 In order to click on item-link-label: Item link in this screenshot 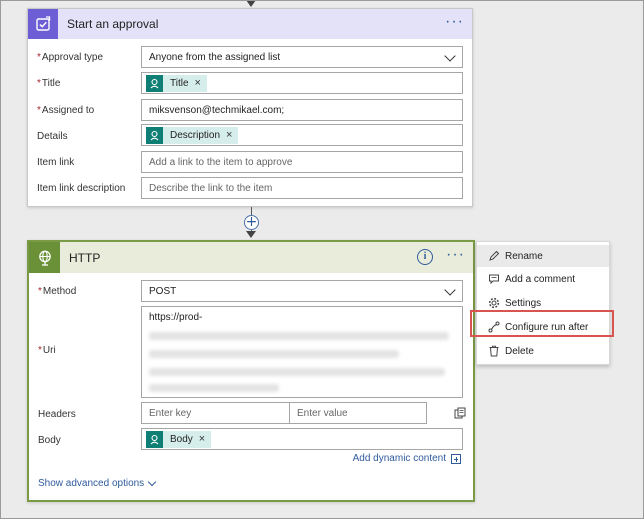, I will do `click(56, 162)`.